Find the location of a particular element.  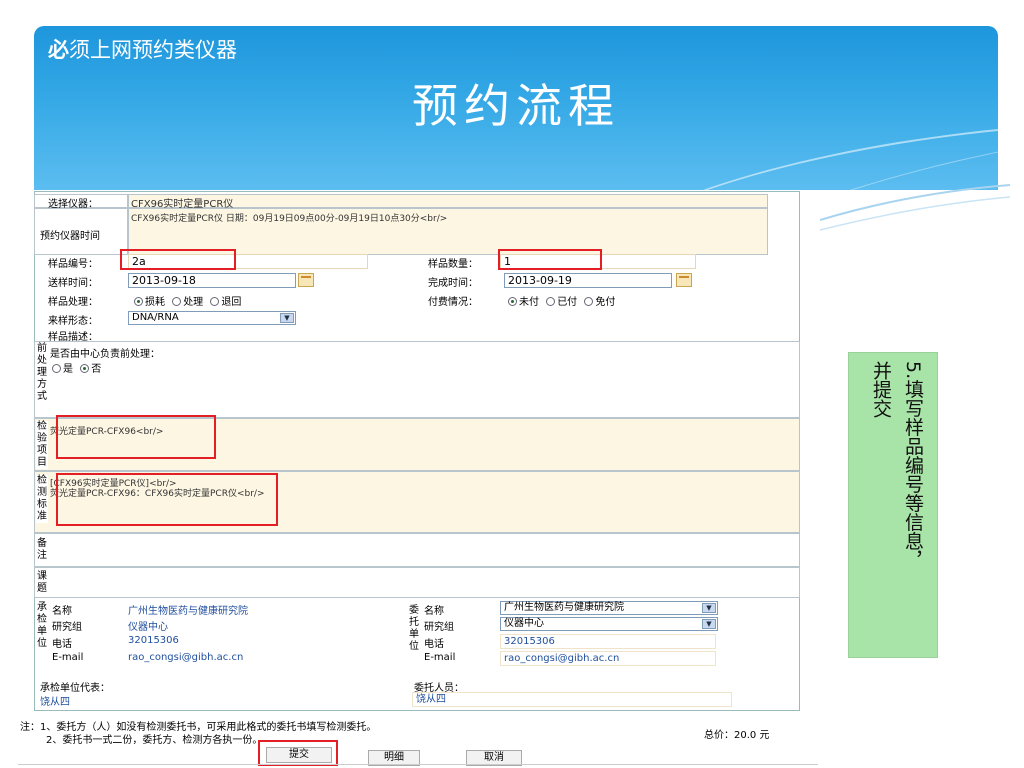

sample-state-label: 来样形态： is located at coordinates (73, 321).